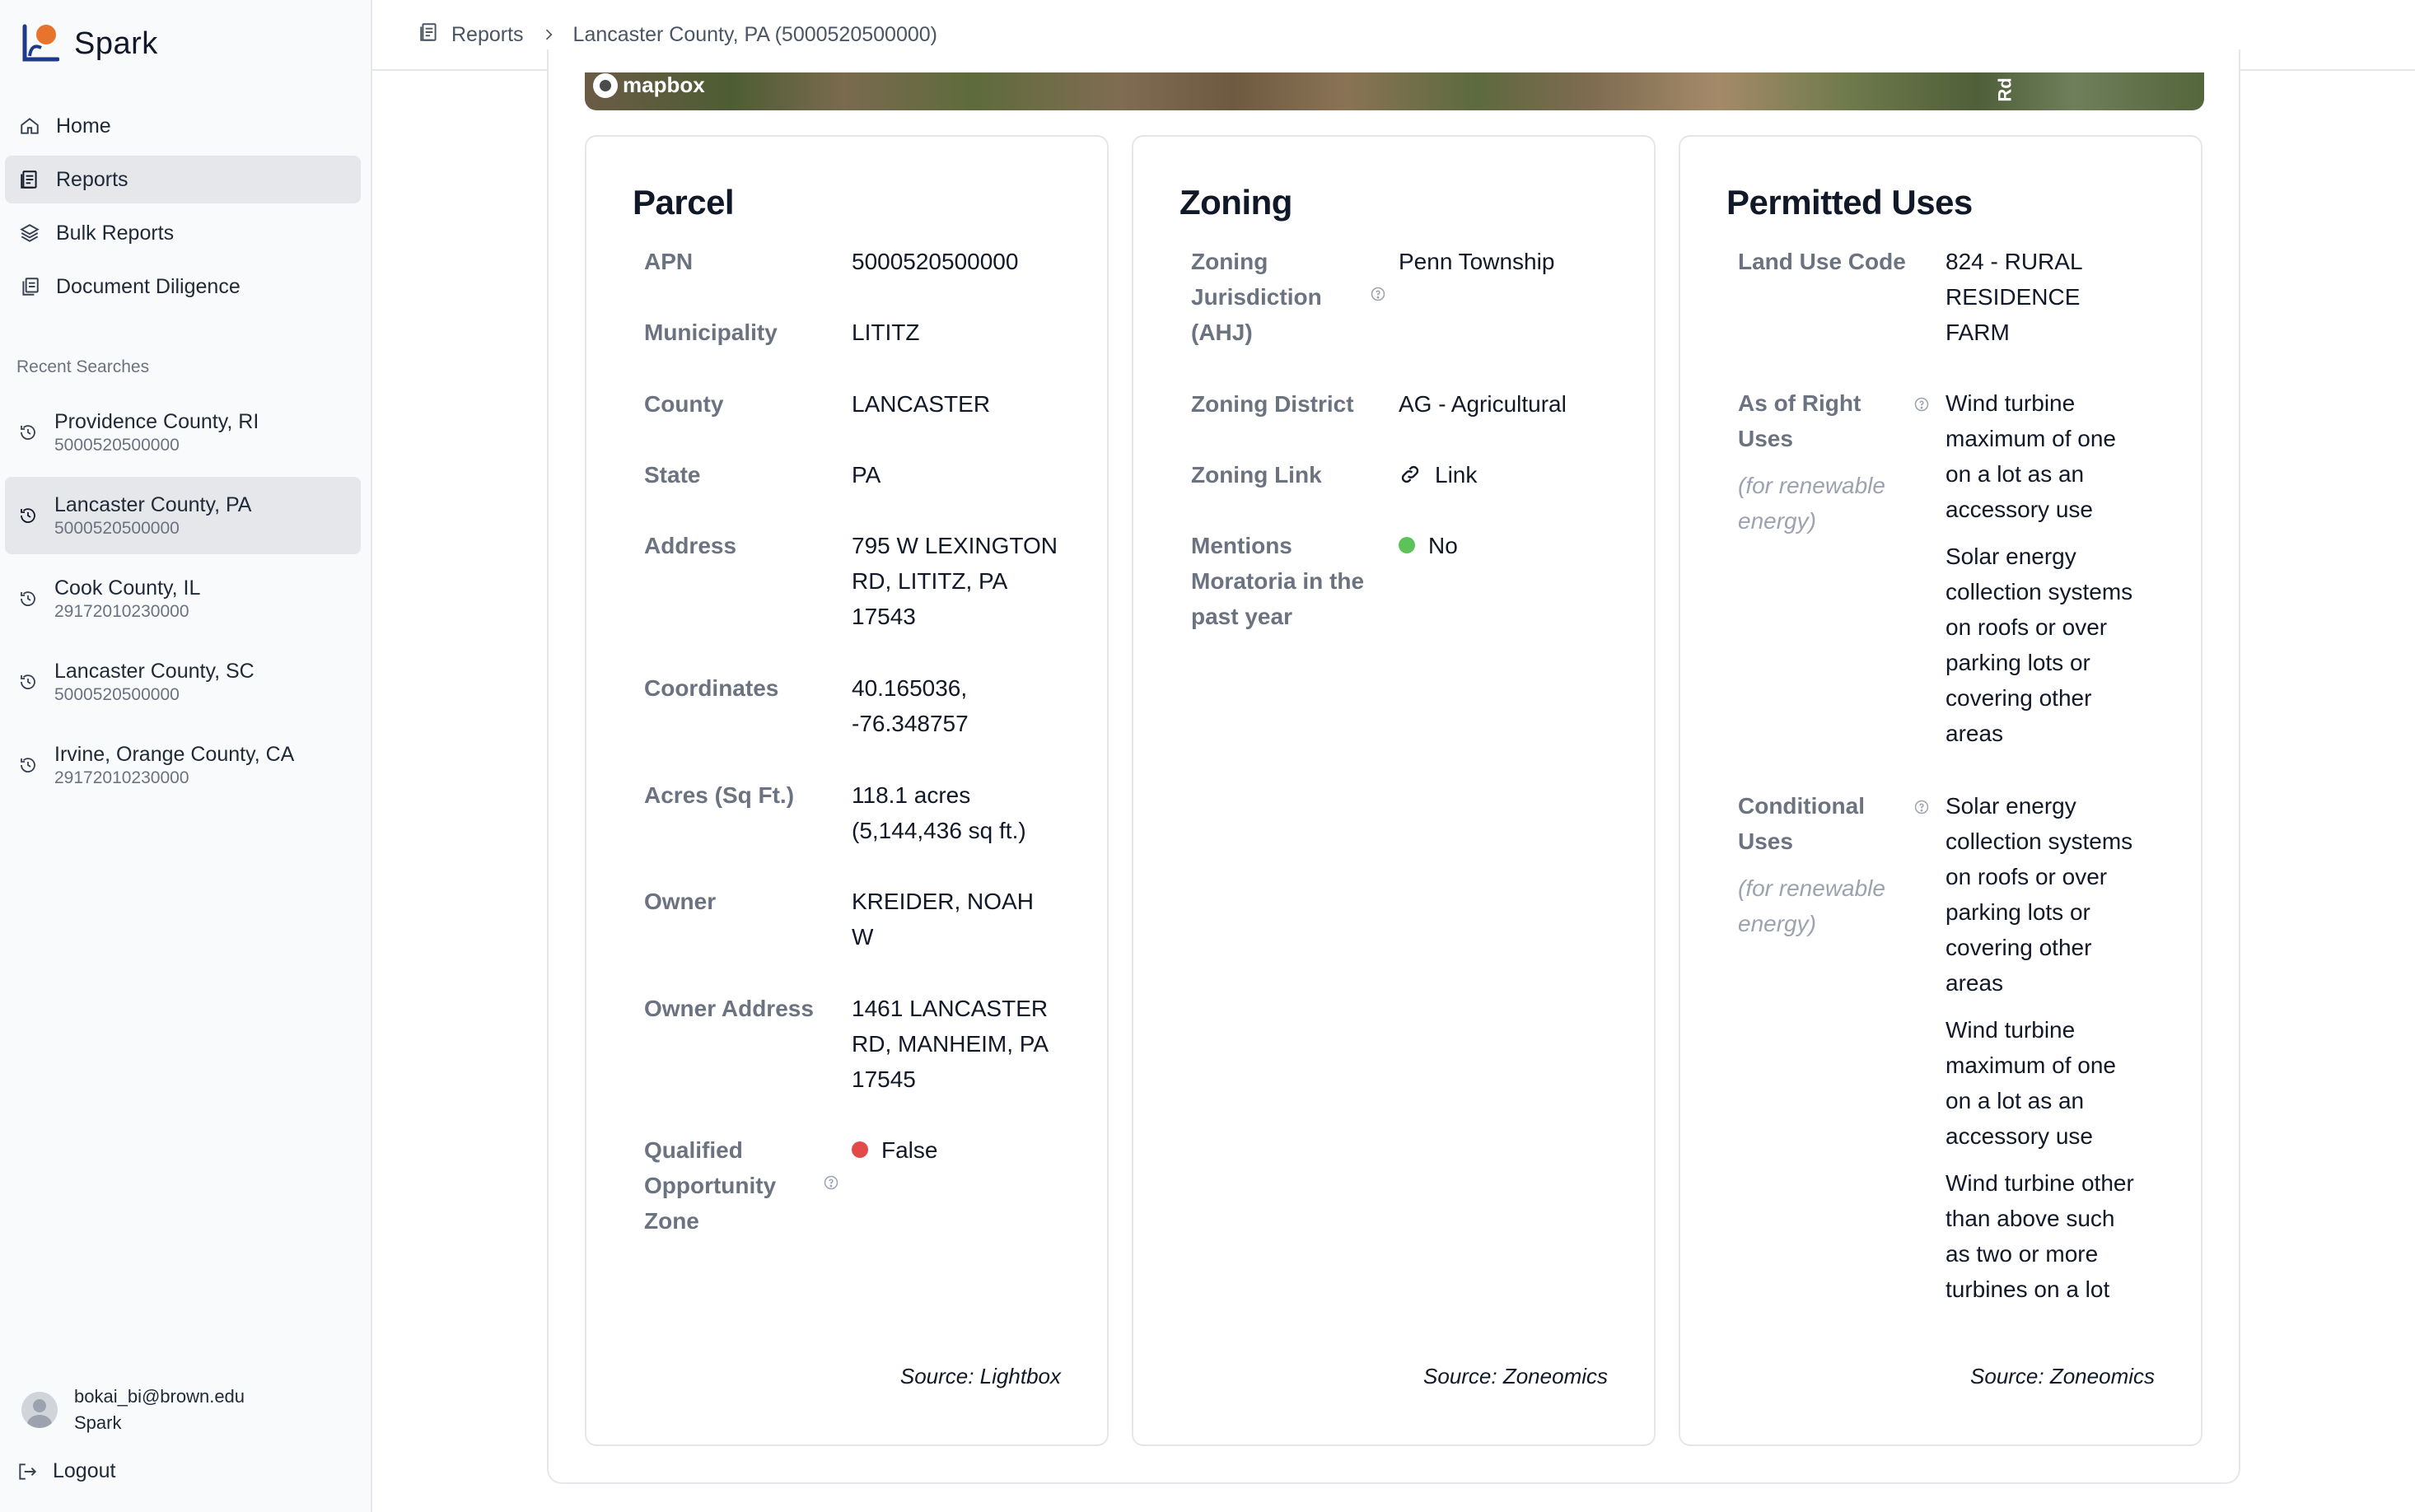 The height and width of the screenshot is (1512, 2415). I want to click on status-text: False, so click(909, 1150).